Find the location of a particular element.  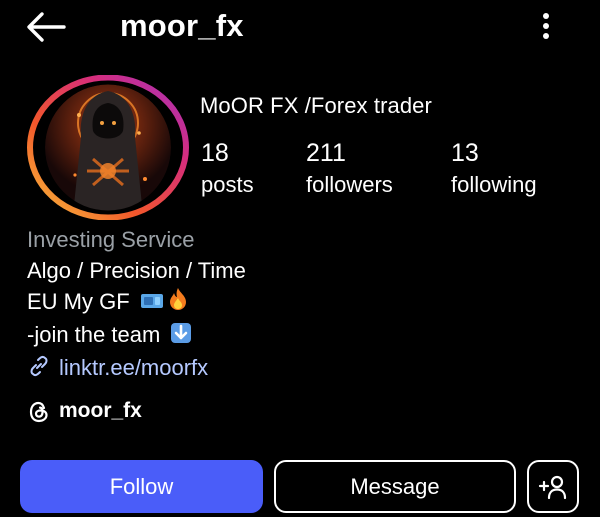

arrow-left-icon is located at coordinates (46, 27).